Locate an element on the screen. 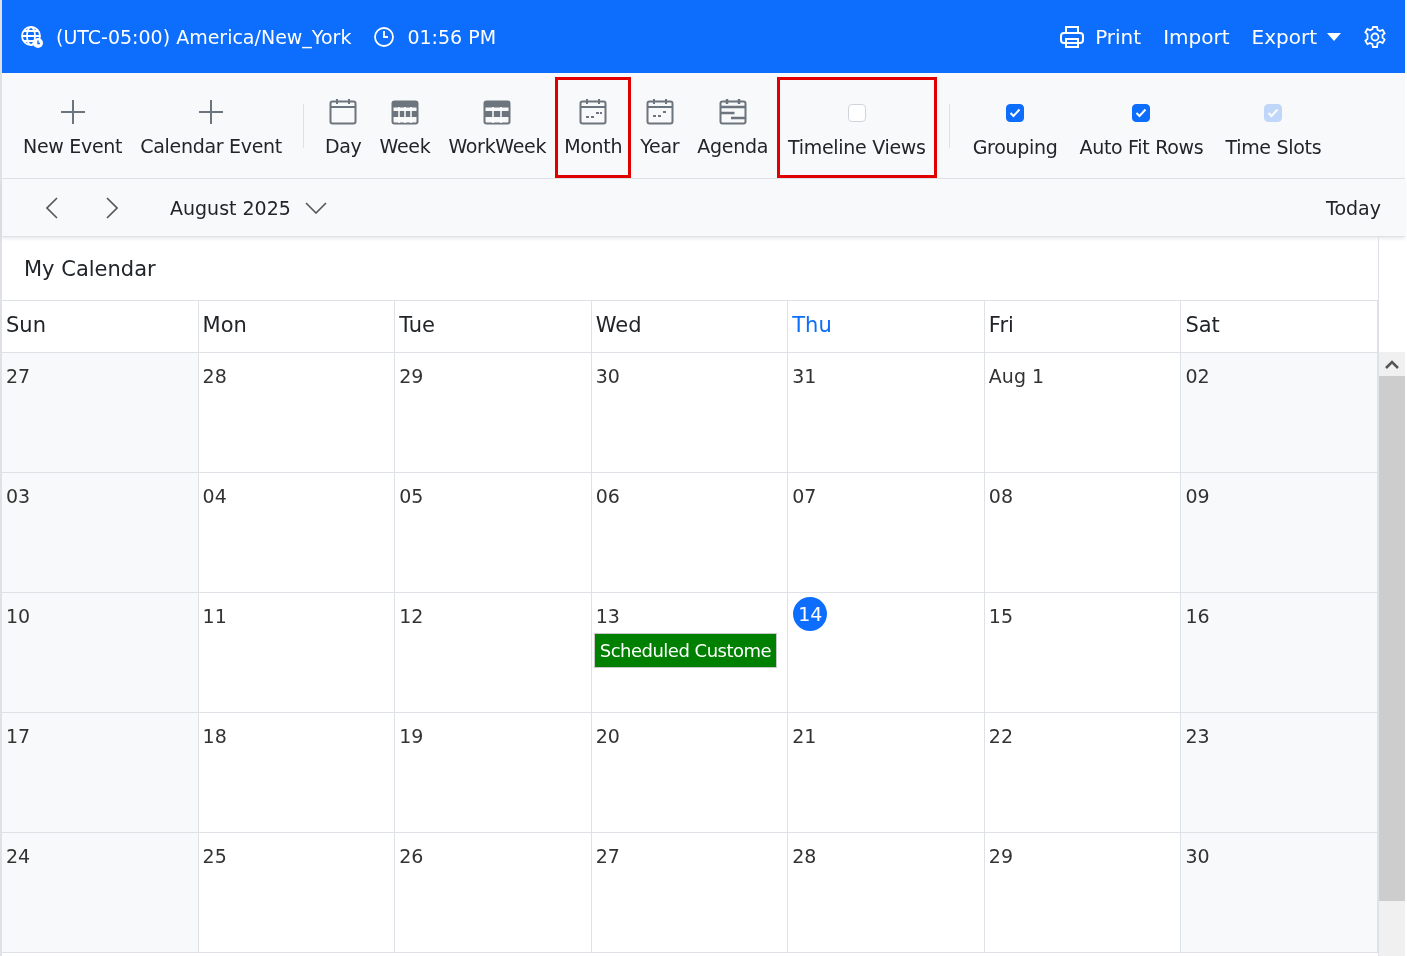 This screenshot has height=956, width=1407. check-icon is located at coordinates (1273, 112).